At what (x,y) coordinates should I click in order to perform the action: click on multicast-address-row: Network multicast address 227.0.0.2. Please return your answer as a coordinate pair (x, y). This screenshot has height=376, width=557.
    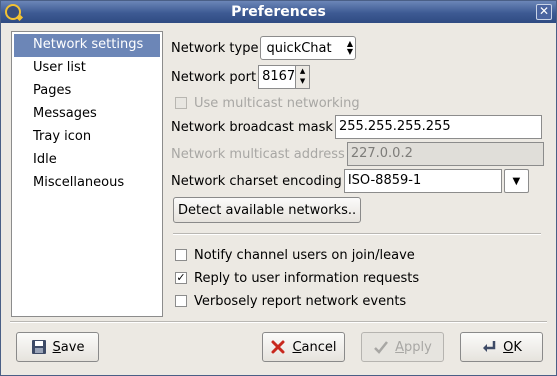
    Looking at the image, I should click on (357, 154).